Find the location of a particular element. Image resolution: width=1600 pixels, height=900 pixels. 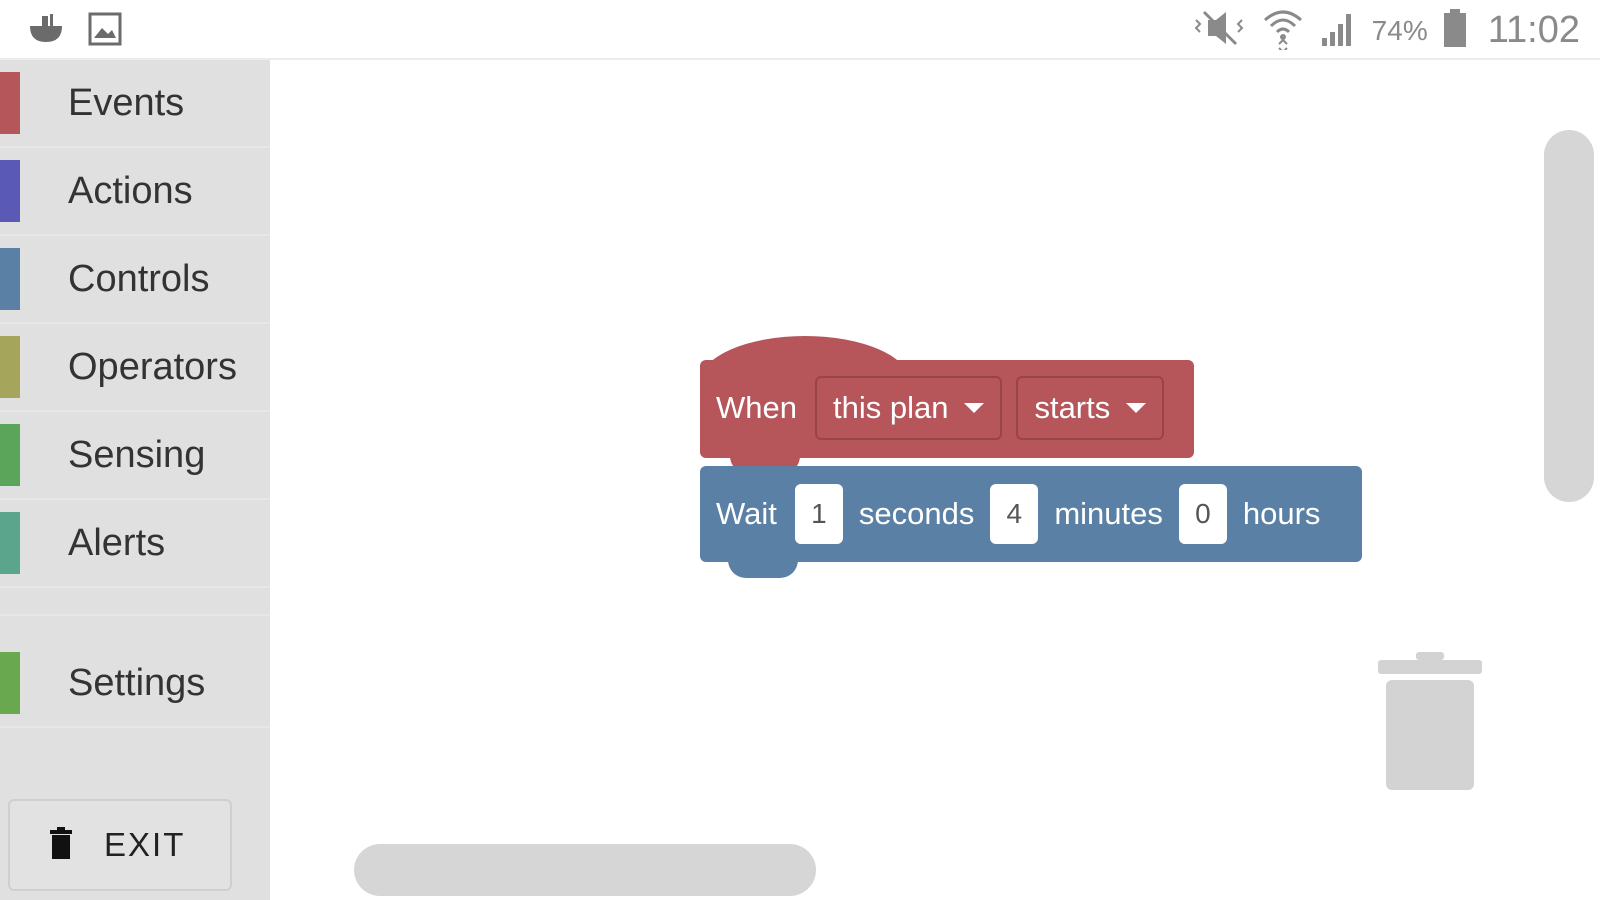

hours-label: hours is located at coordinates (1281, 513).